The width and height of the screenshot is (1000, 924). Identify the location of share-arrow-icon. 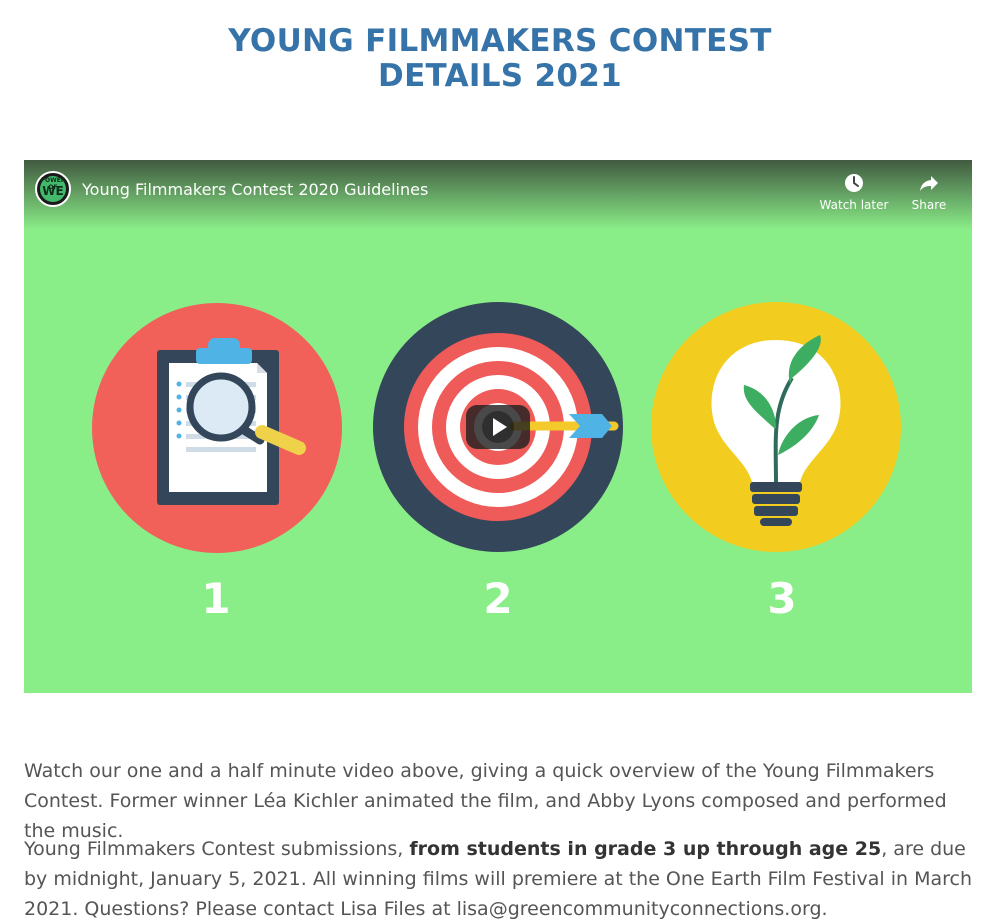
(929, 183).